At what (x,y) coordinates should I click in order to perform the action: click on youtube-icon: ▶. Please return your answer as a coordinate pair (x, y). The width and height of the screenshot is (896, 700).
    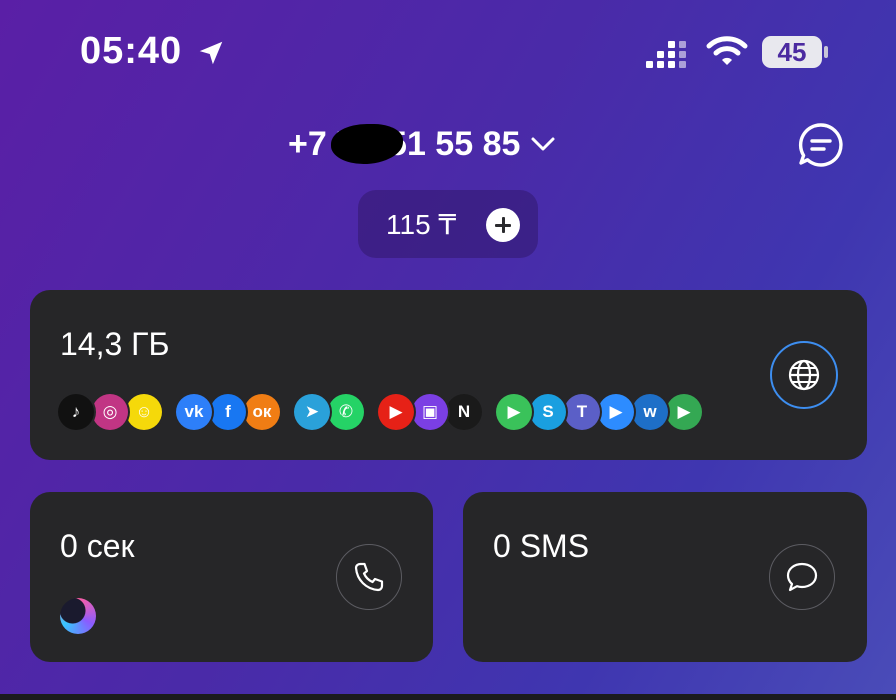
    Looking at the image, I should click on (396, 412).